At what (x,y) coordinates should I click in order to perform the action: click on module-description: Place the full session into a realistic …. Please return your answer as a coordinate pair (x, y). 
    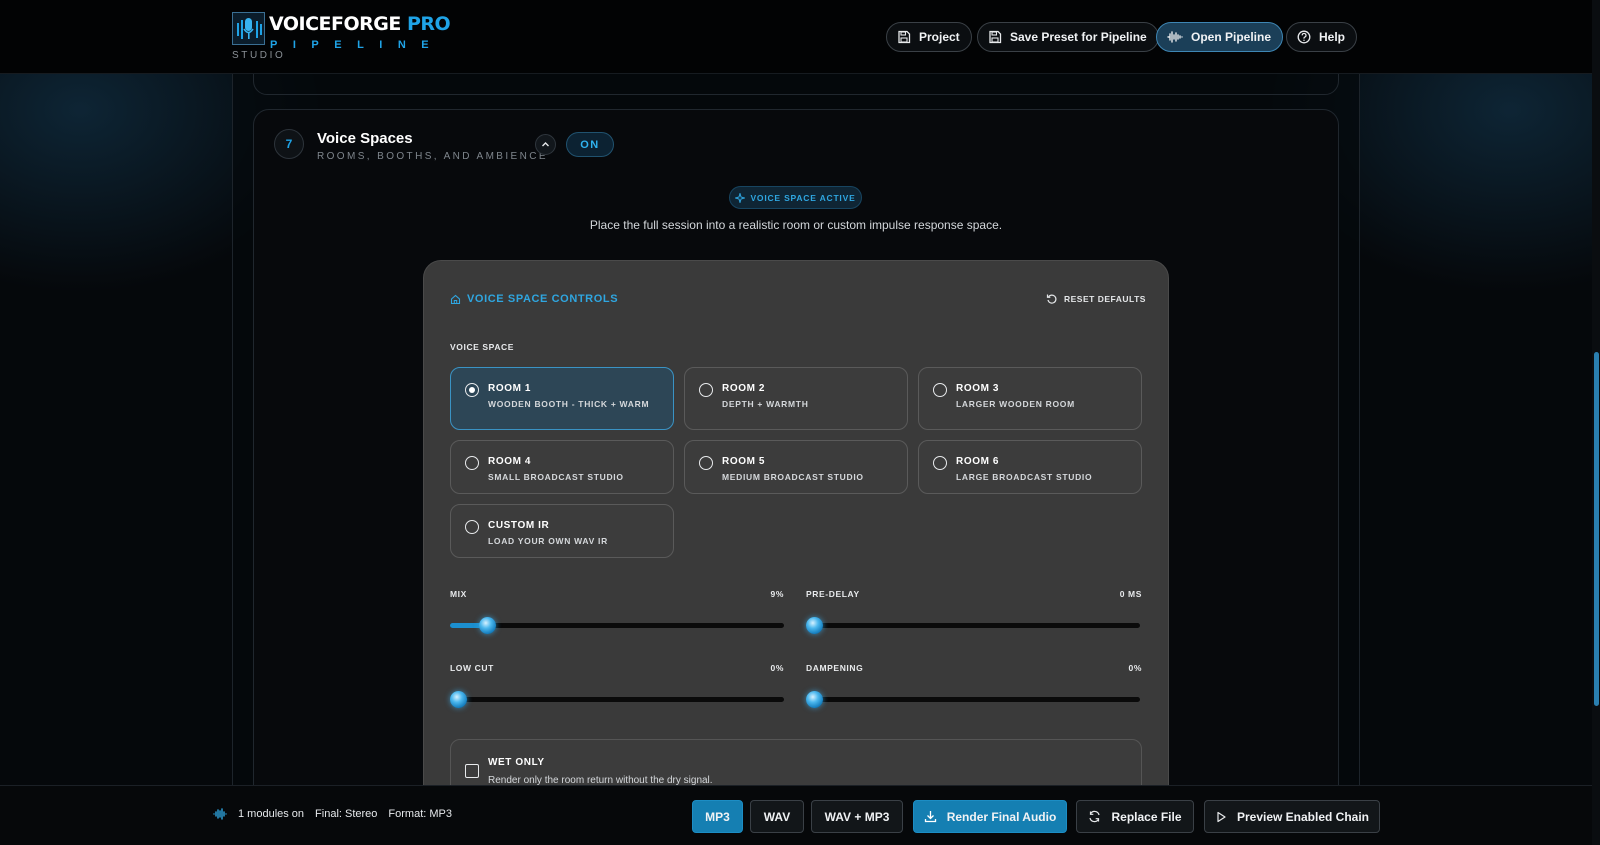
    Looking at the image, I should click on (796, 225).